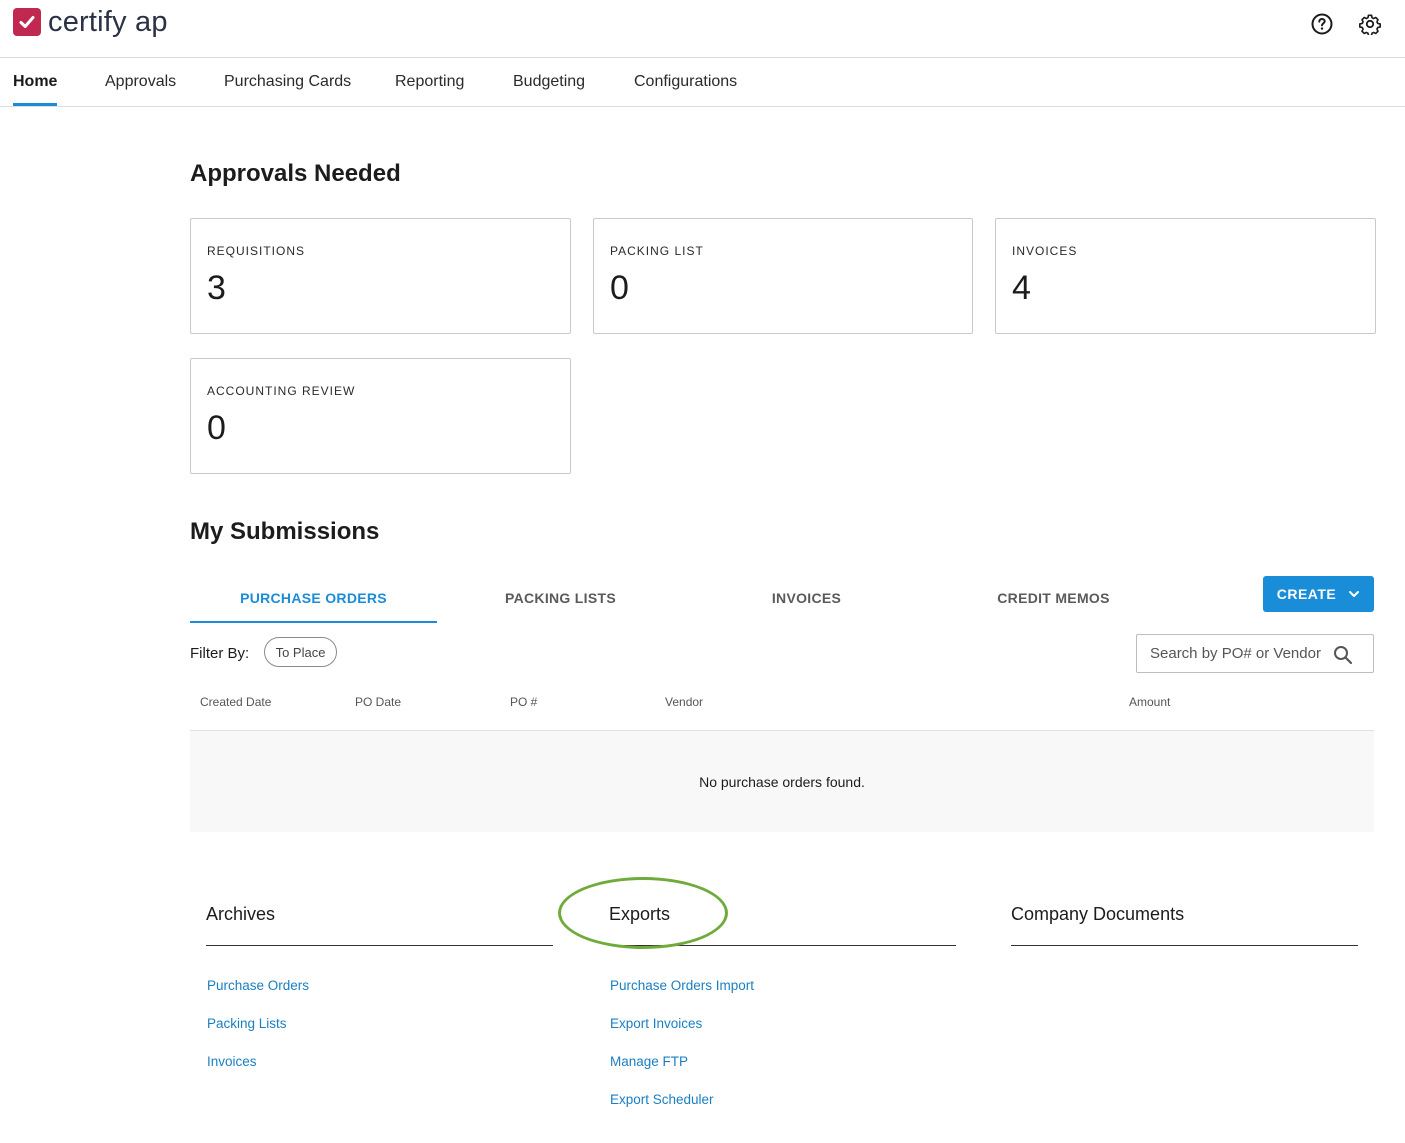  What do you see at coordinates (549, 82) in the screenshot?
I see `nav-budgeting: Budgeting` at bounding box center [549, 82].